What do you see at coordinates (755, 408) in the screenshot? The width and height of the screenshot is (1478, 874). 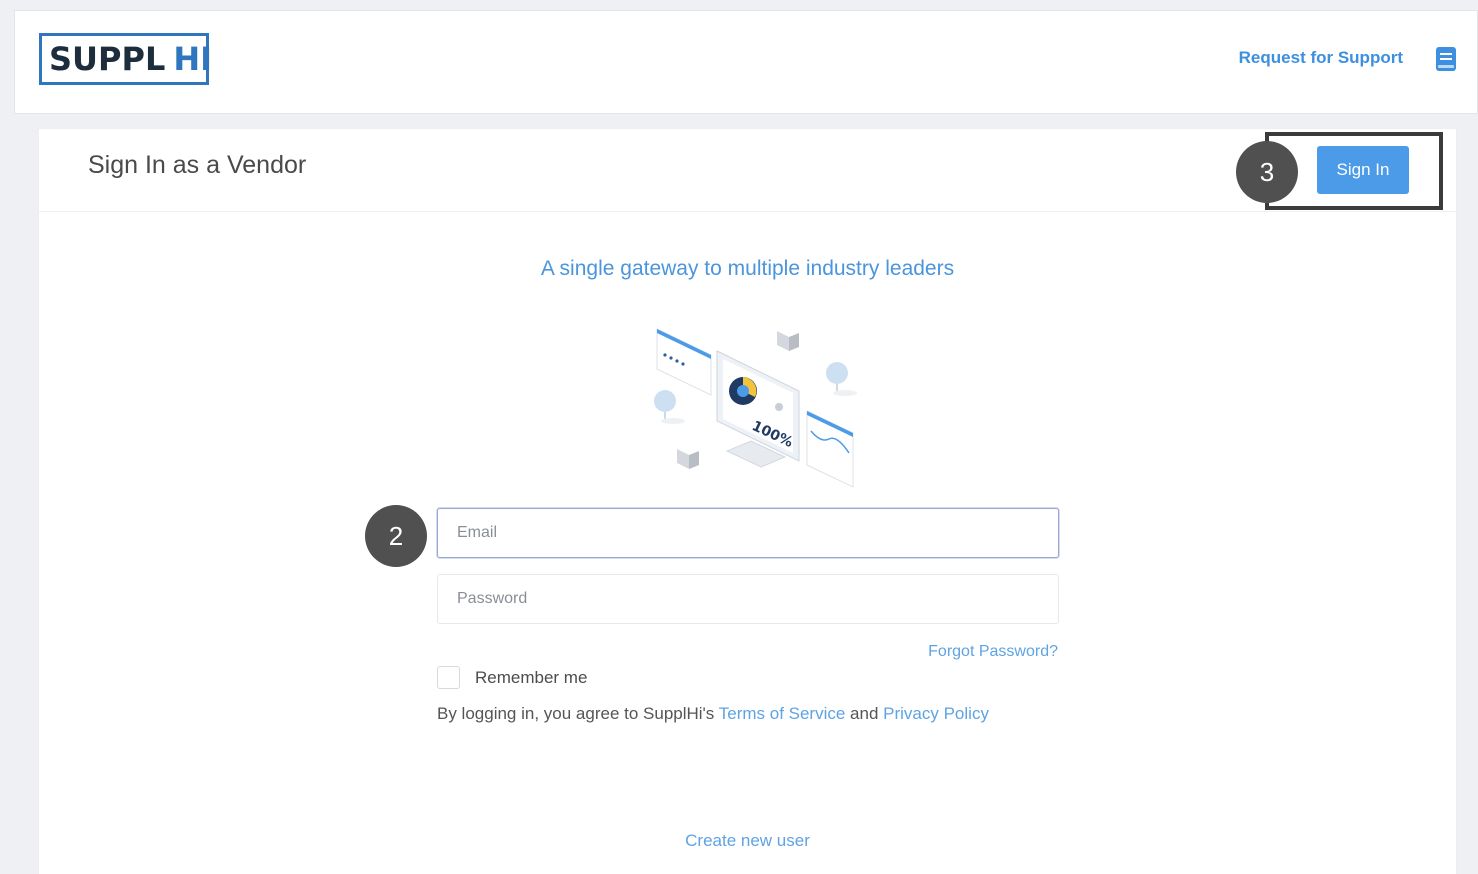 I see `dashboard-illustration: 100%` at bounding box center [755, 408].